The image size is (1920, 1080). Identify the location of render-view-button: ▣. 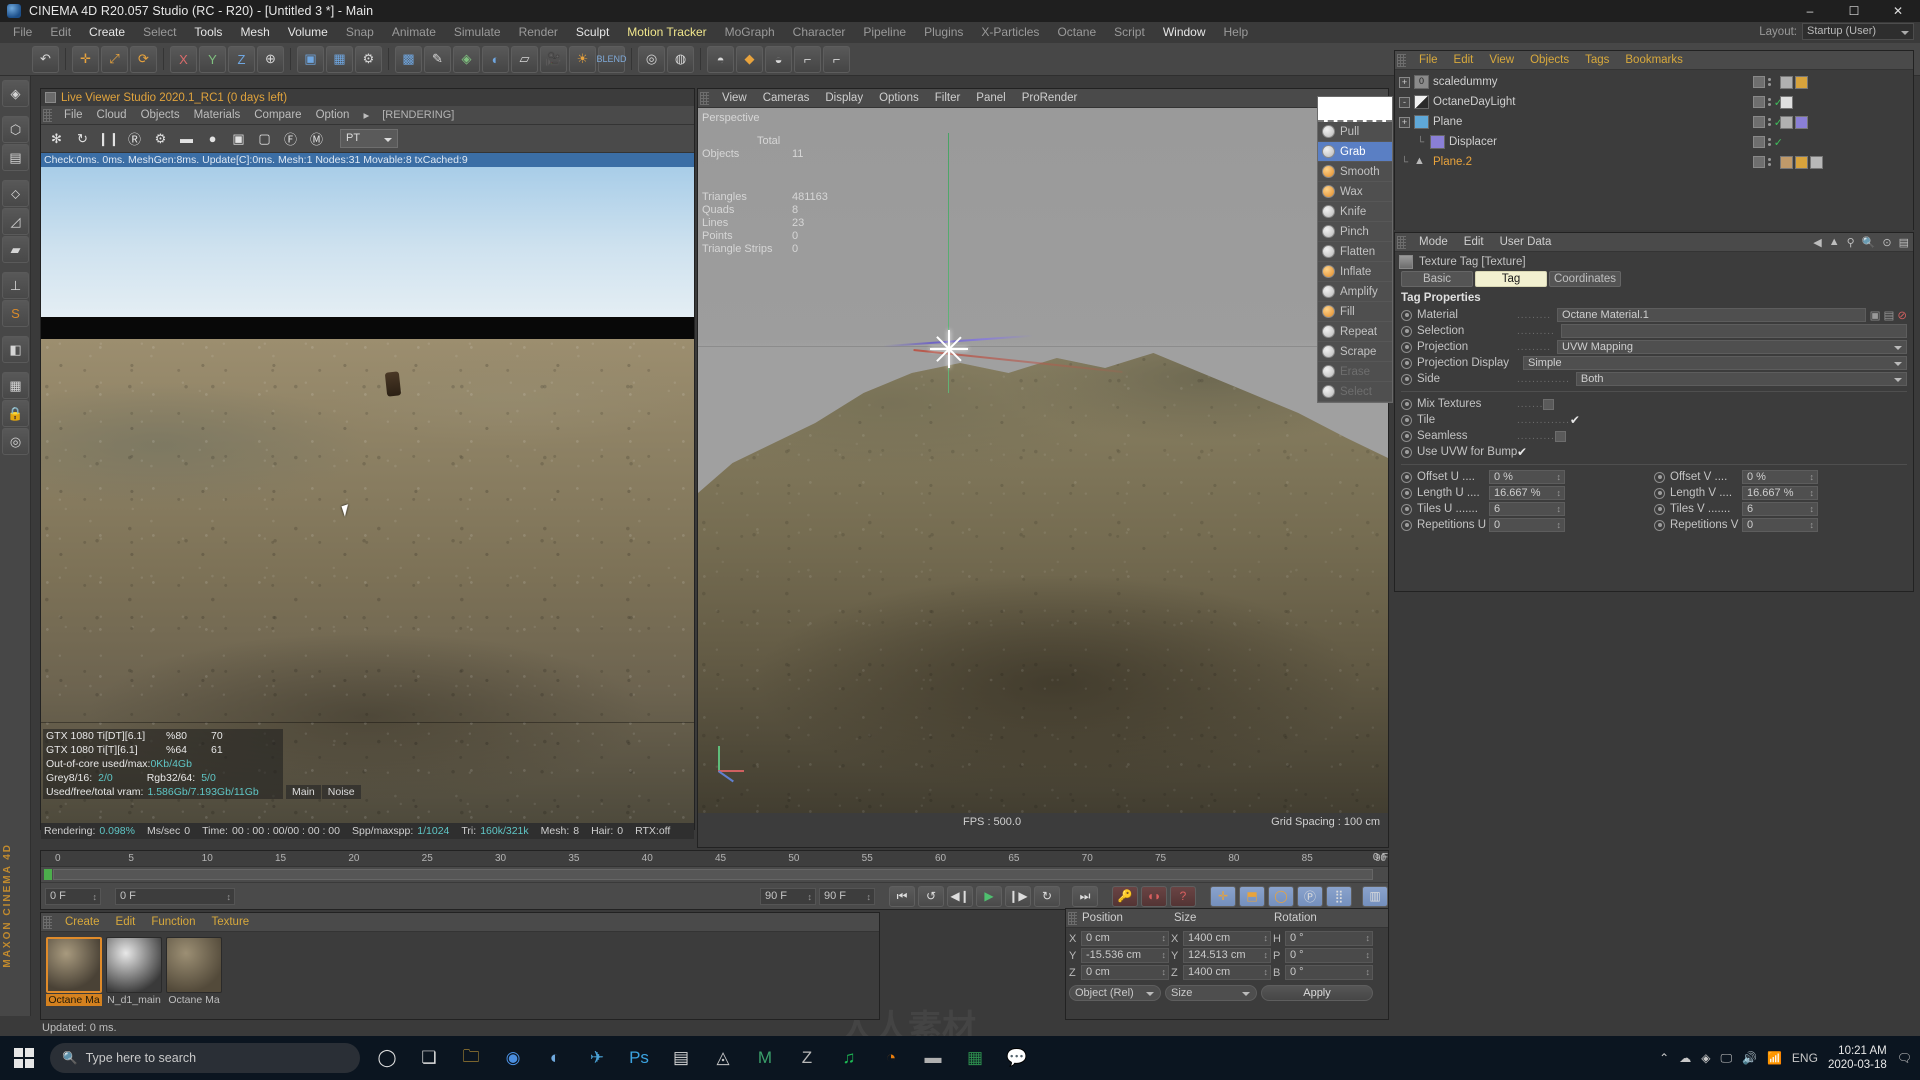
(310, 59).